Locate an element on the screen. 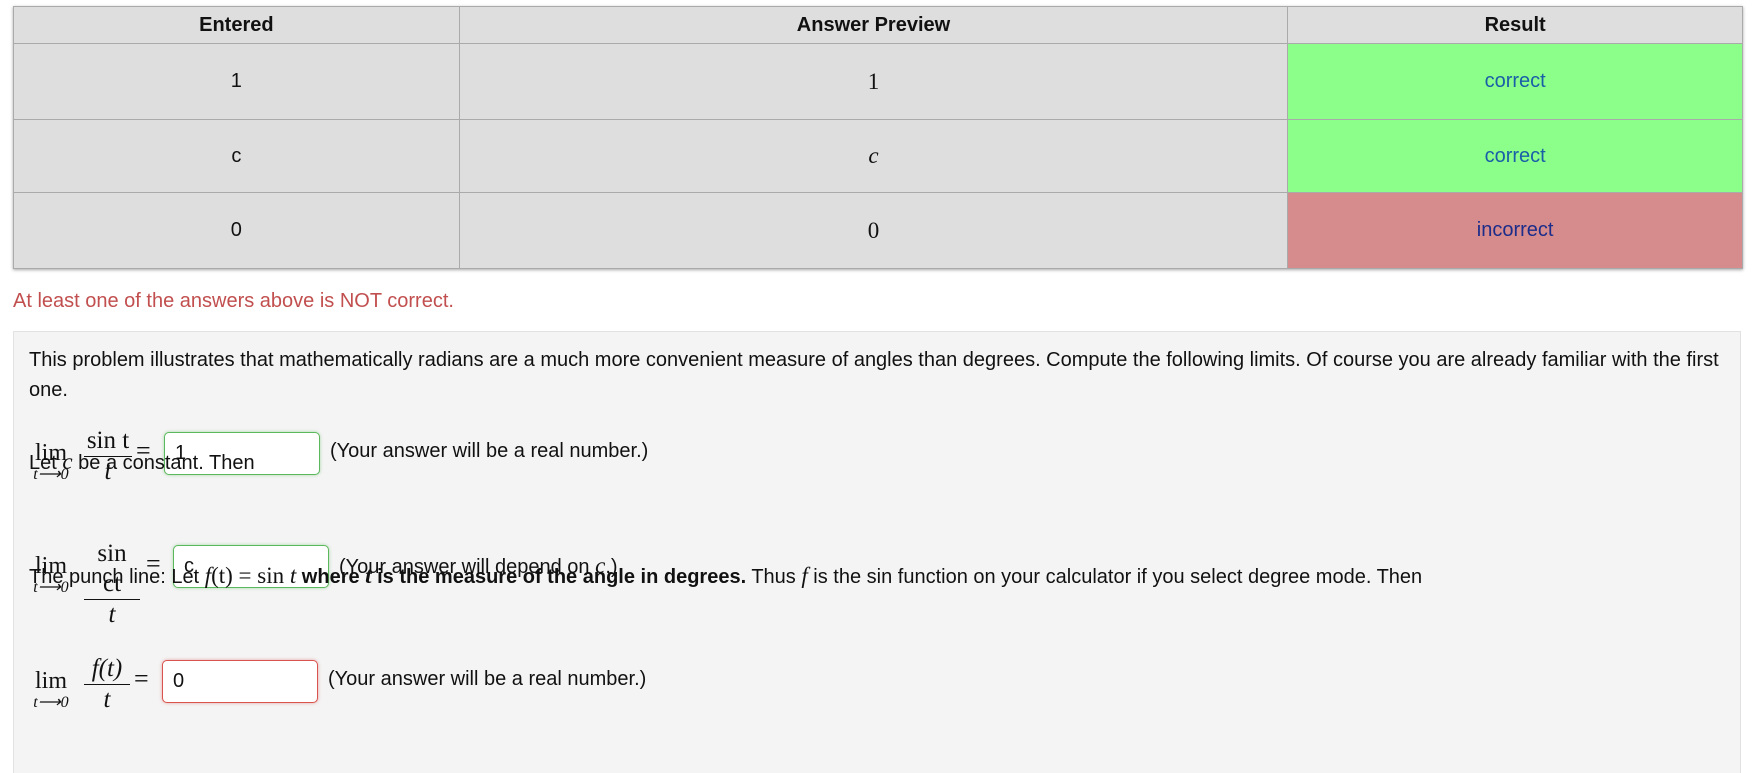 The image size is (1759, 773). entered-cell: 0 is located at coordinates (236, 230).